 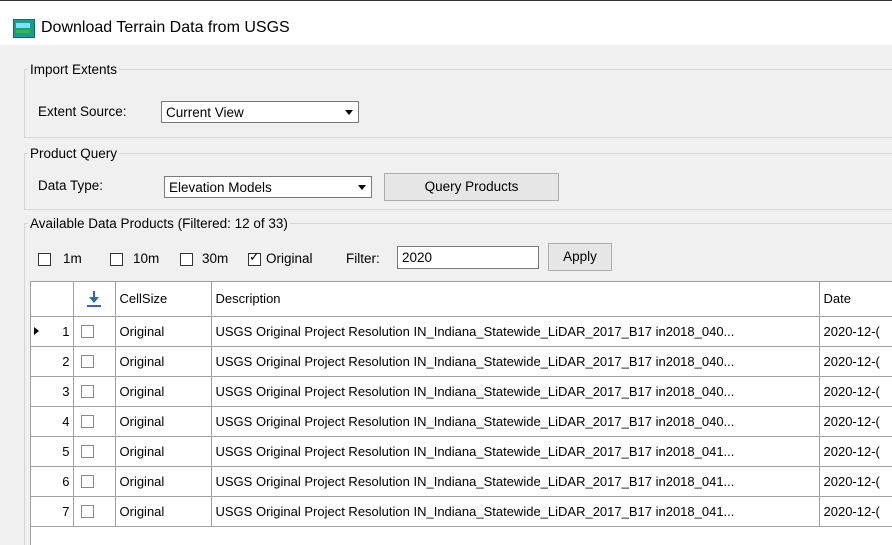 I want to click on filter-original-checkbox, so click(x=254, y=258).